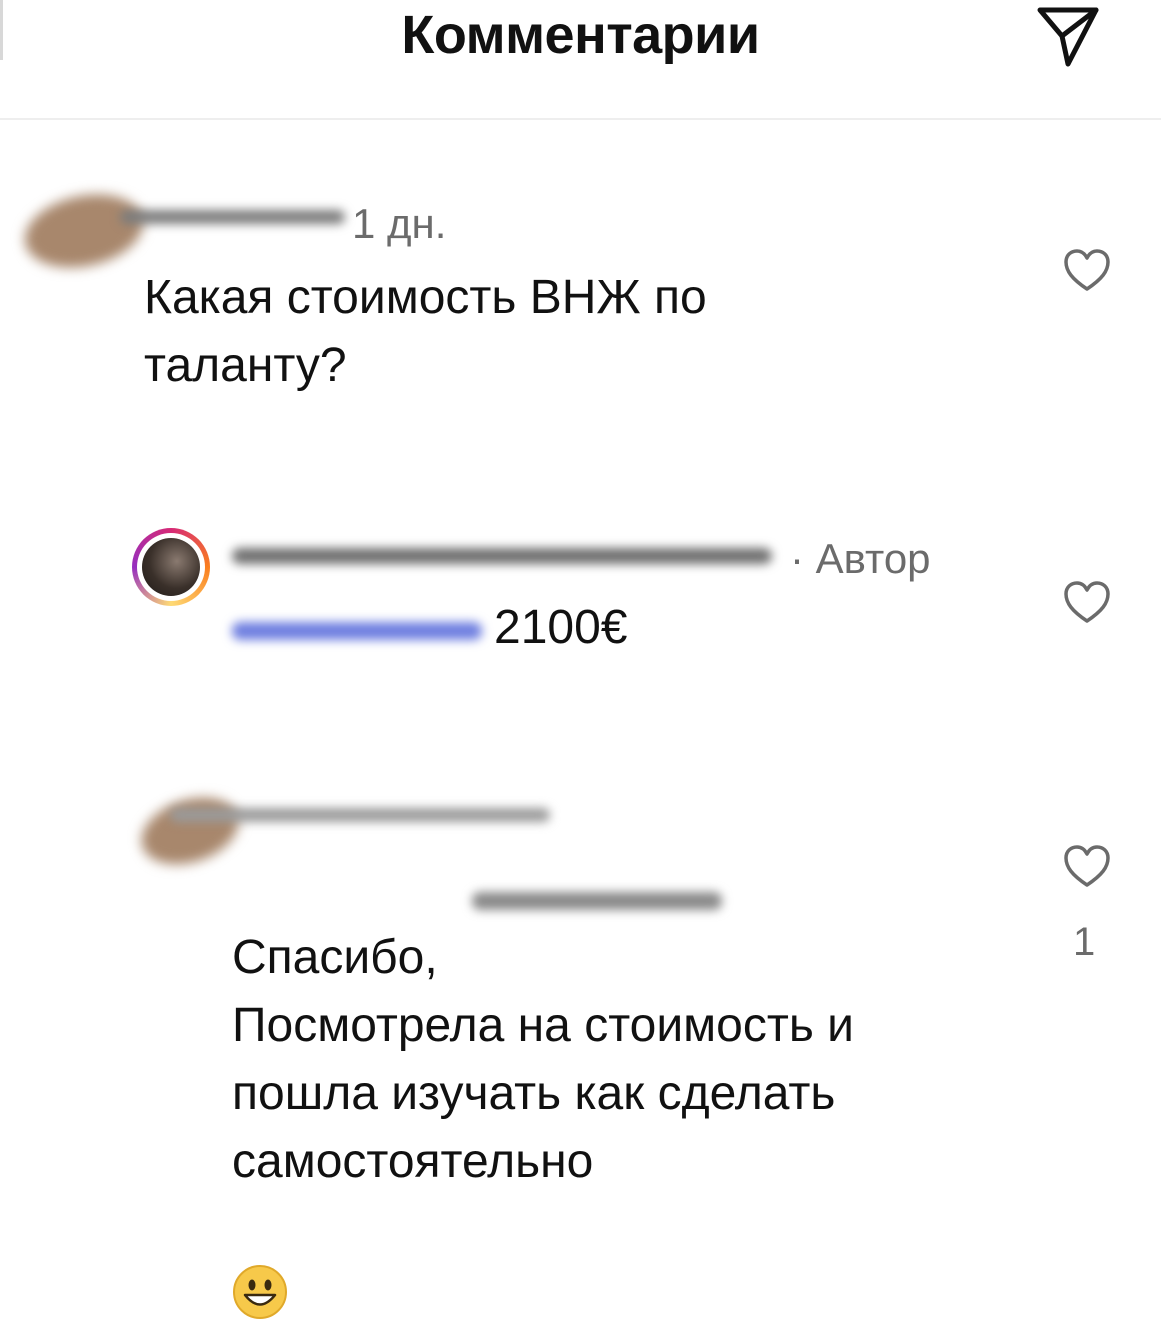  I want to click on comment-timestamp: 1 дн., so click(399, 223).